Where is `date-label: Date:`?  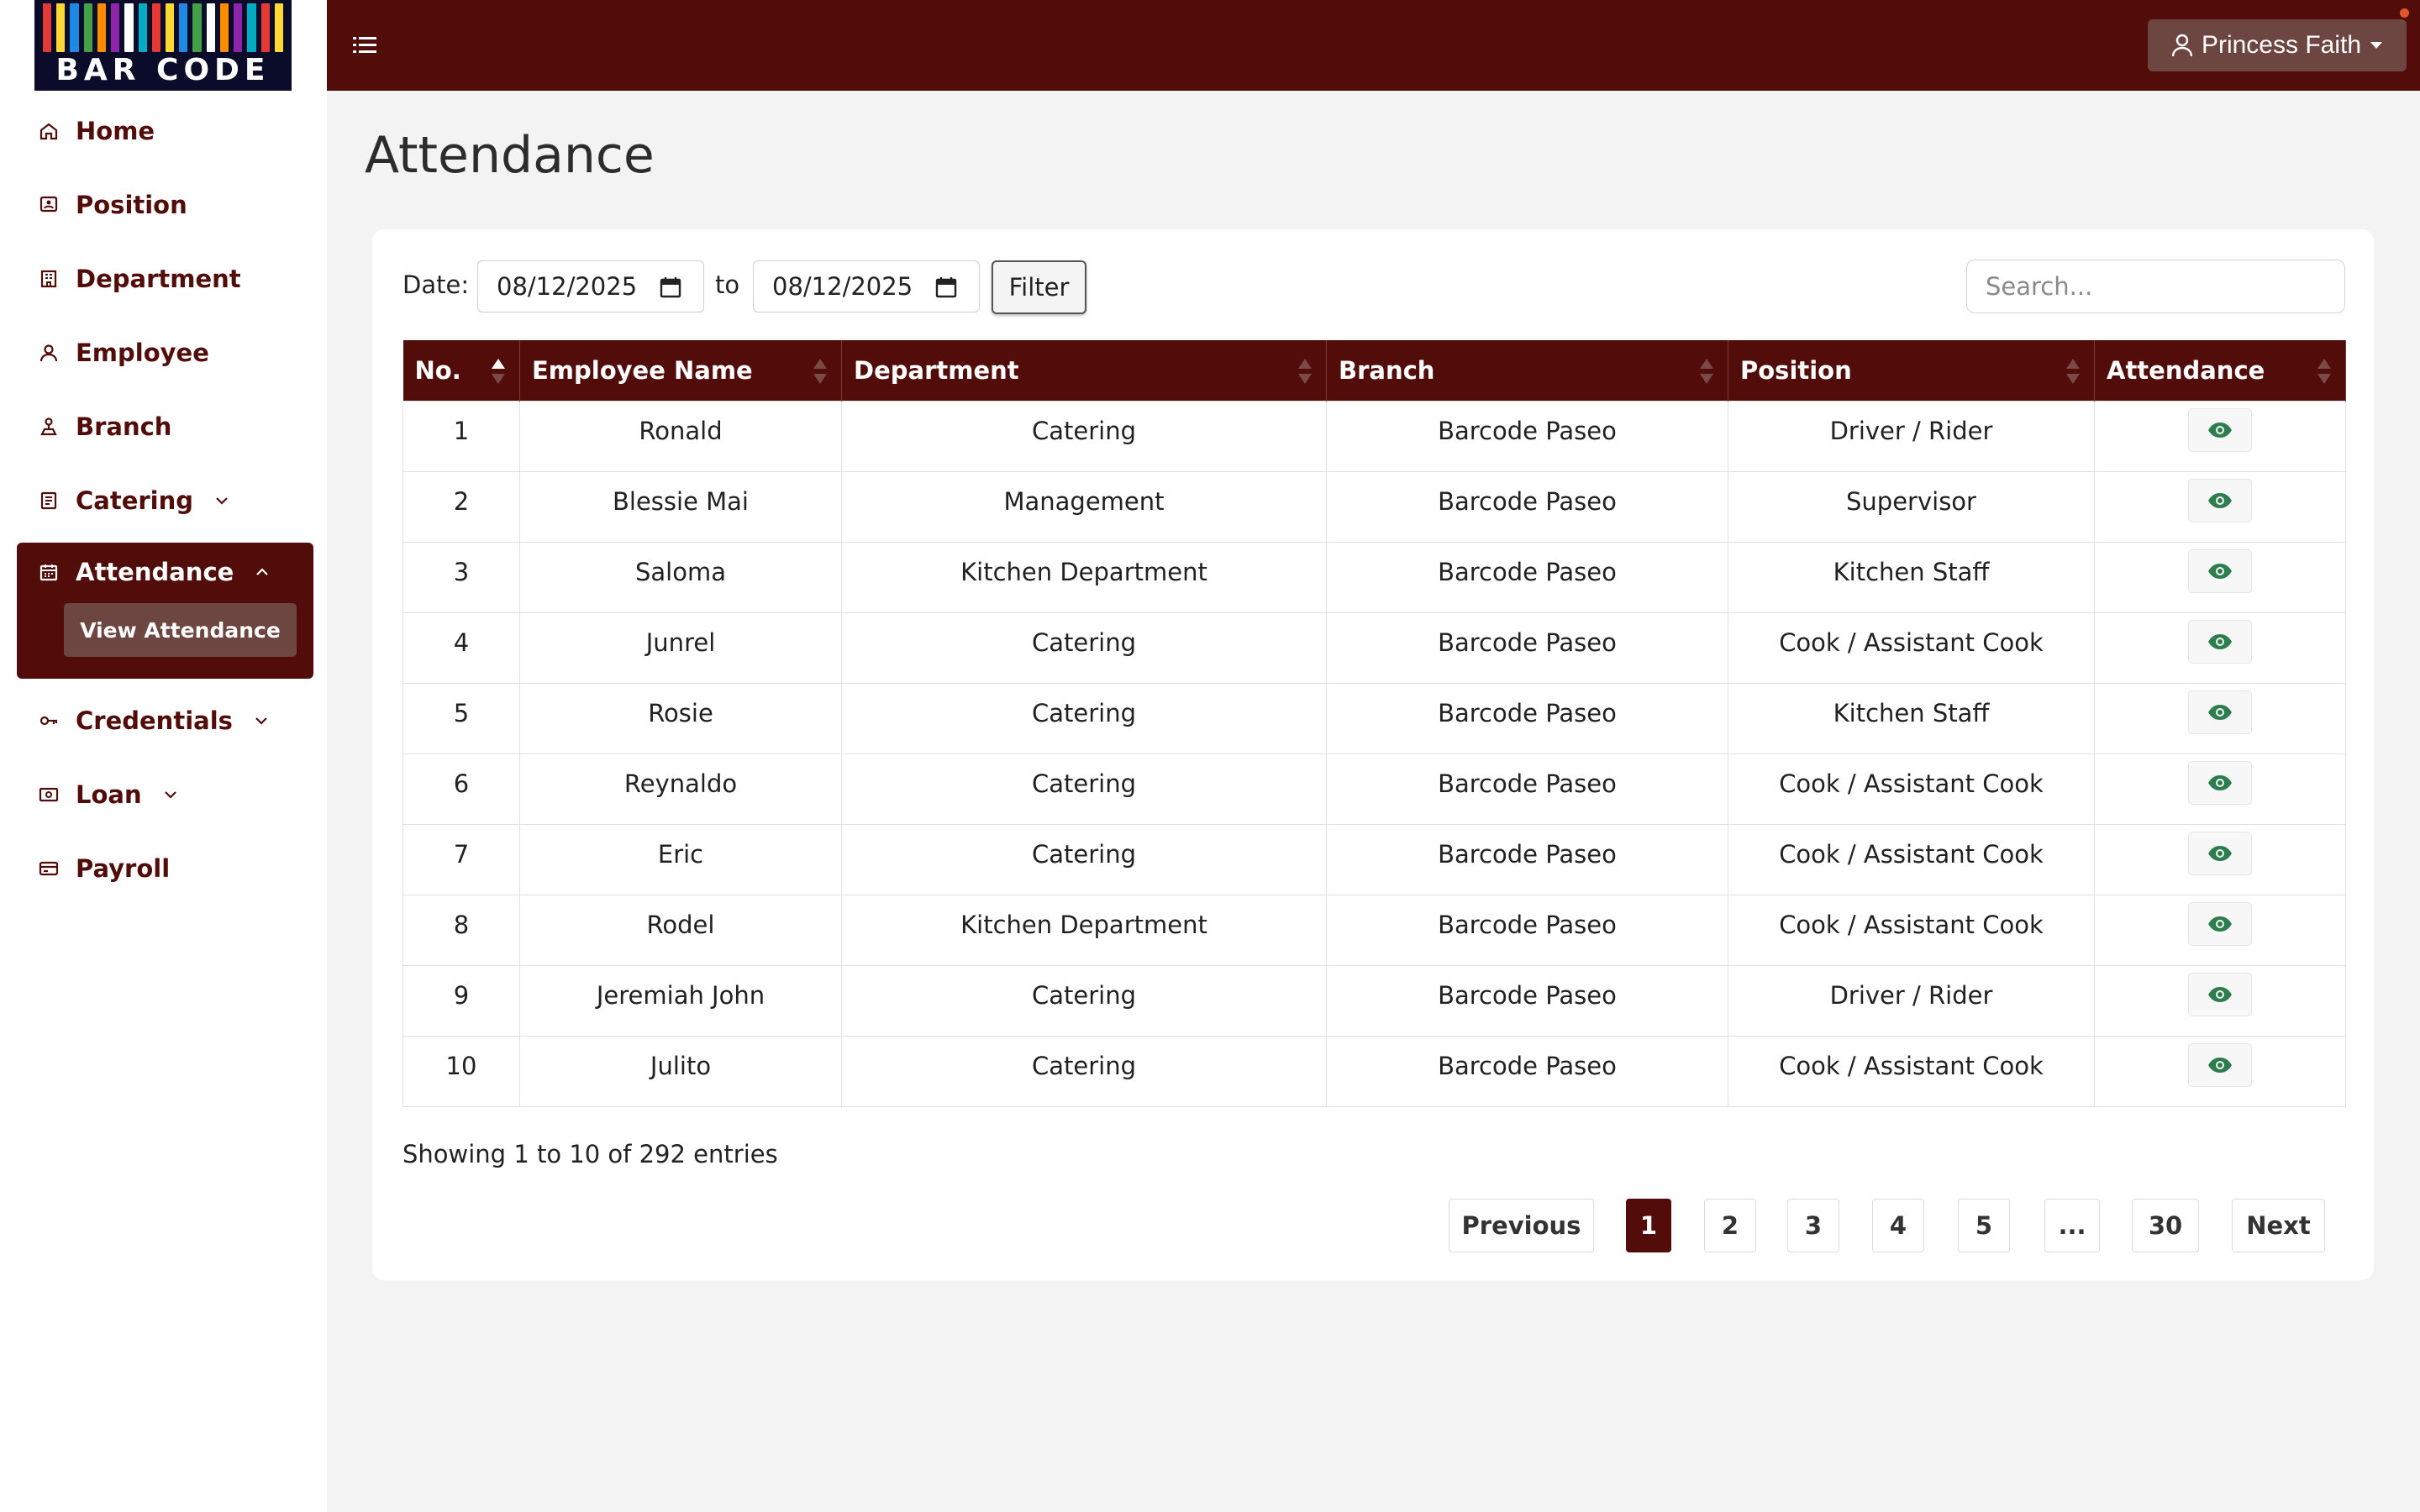
date-label: Date: is located at coordinates (436, 284).